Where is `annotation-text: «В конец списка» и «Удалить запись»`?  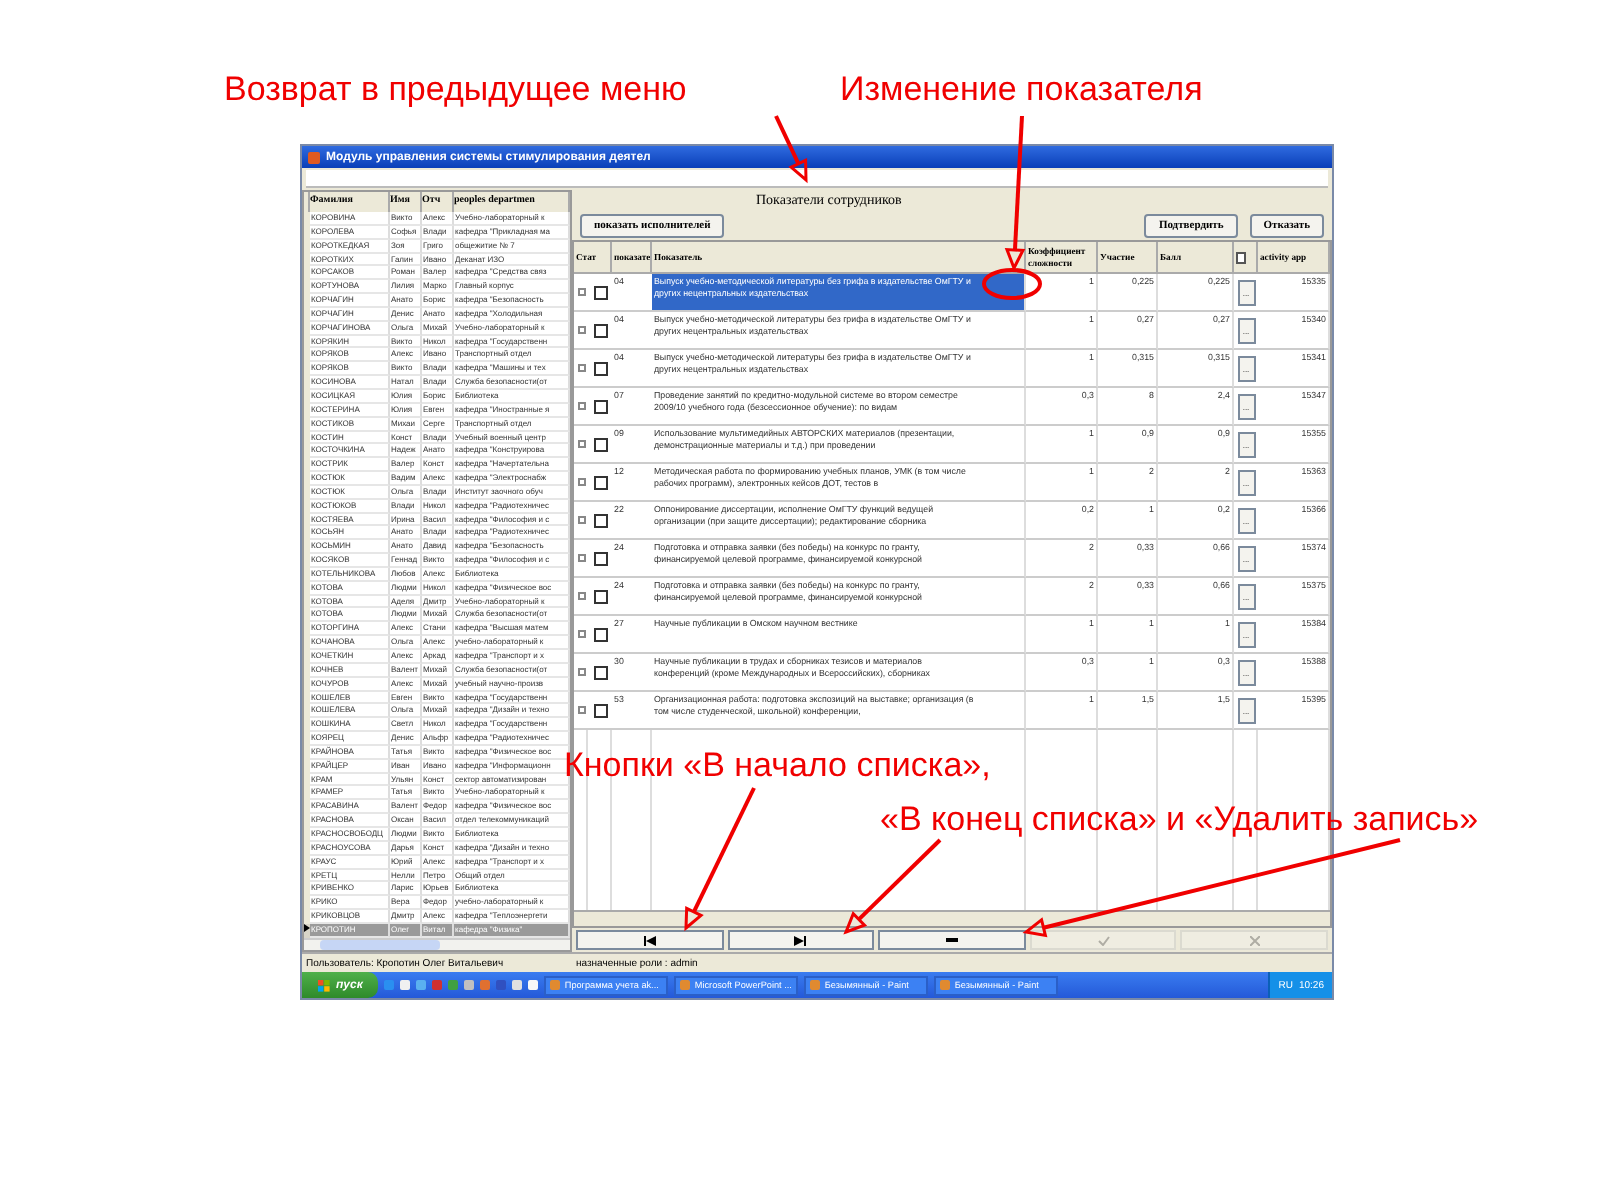
annotation-text: «В конец списка» и «Удалить запись» is located at coordinates (1179, 820).